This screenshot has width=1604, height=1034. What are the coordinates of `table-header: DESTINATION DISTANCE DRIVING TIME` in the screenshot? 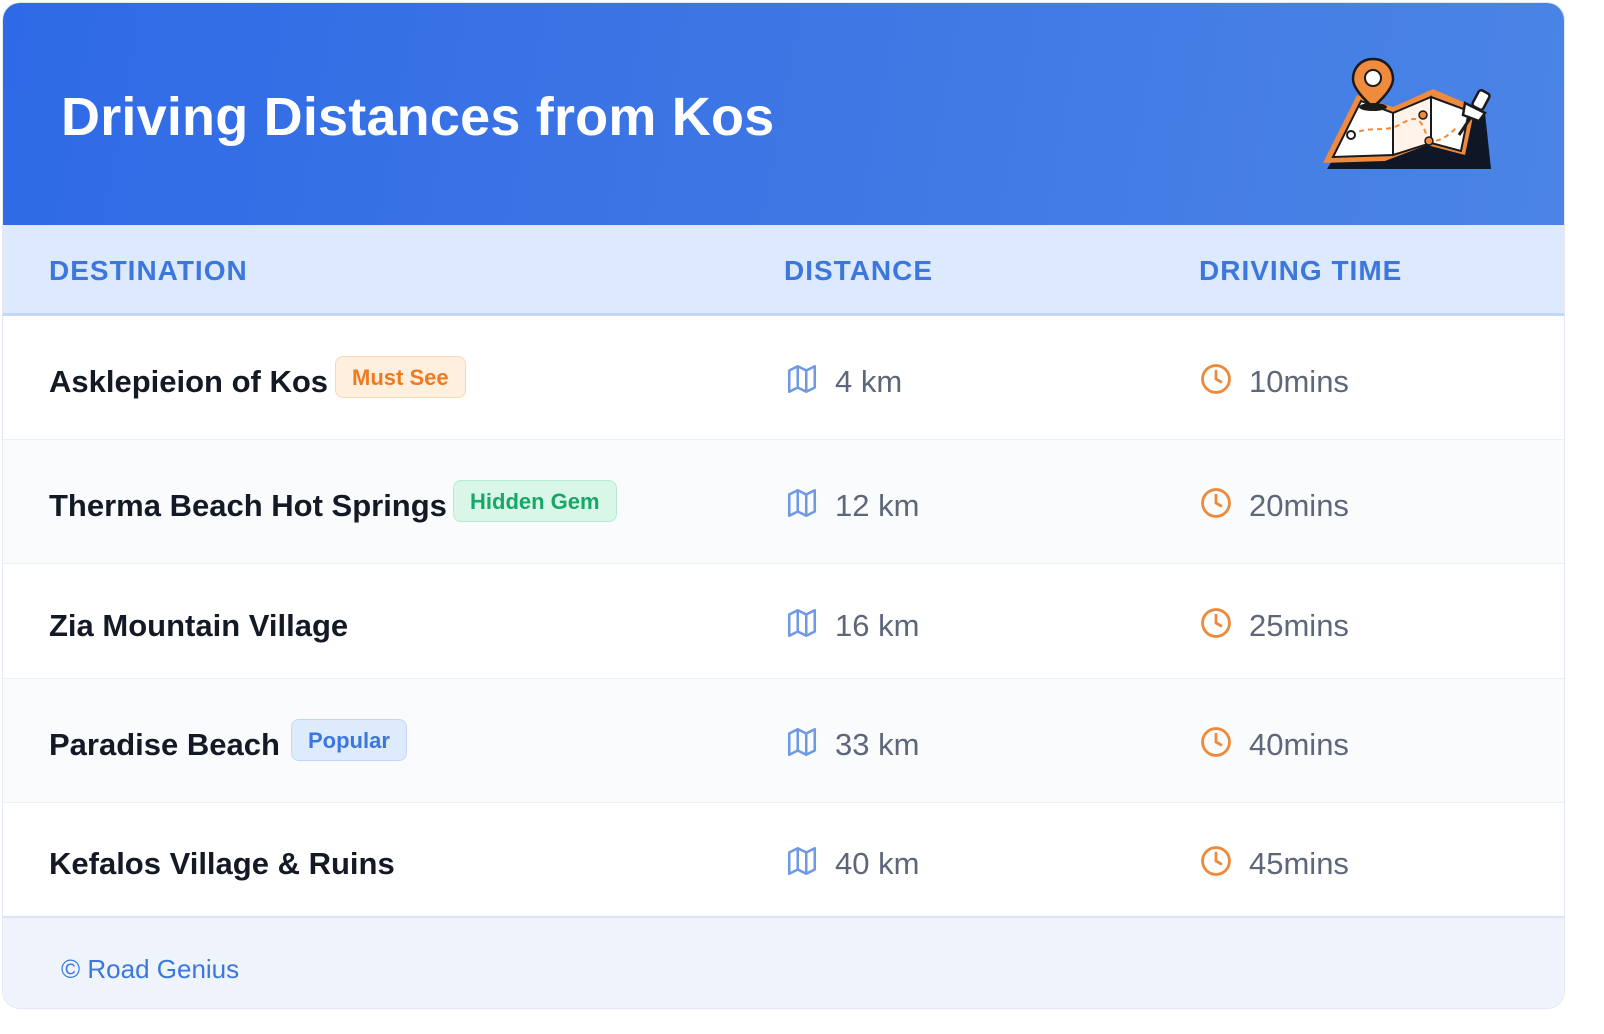 It's located at (783, 270).